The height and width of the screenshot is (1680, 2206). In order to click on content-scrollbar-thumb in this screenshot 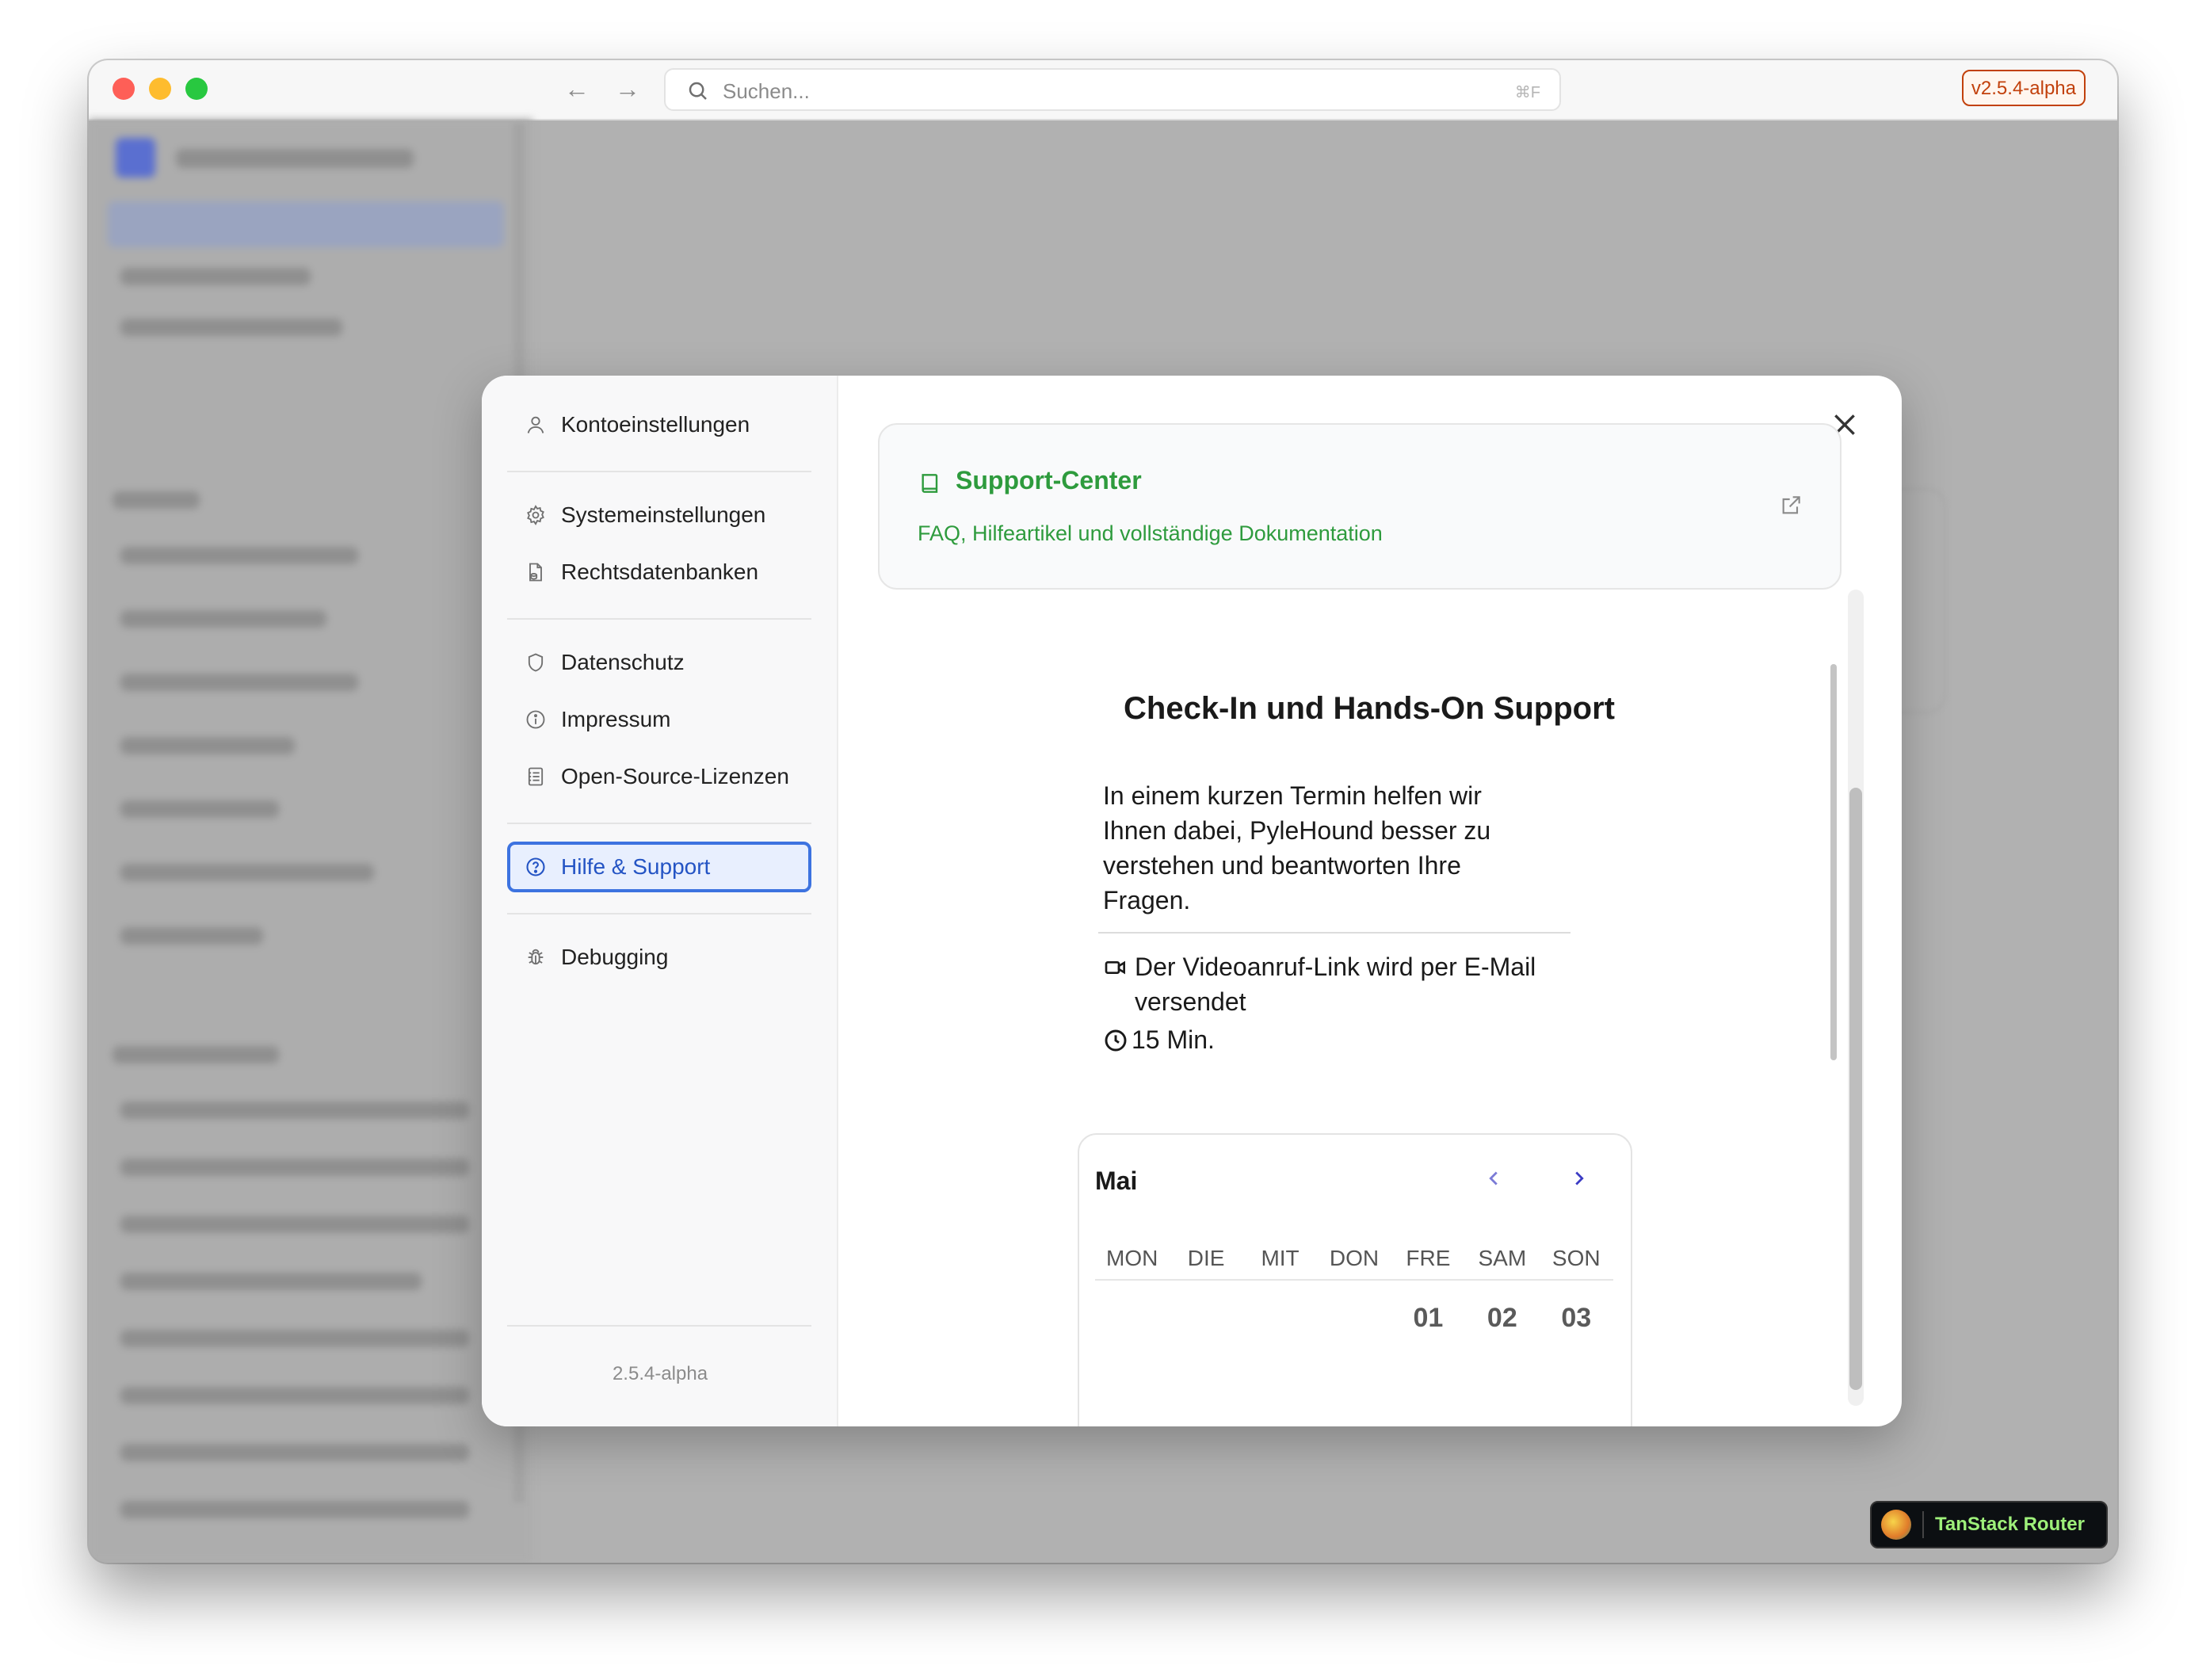, I will do `click(1856, 1089)`.